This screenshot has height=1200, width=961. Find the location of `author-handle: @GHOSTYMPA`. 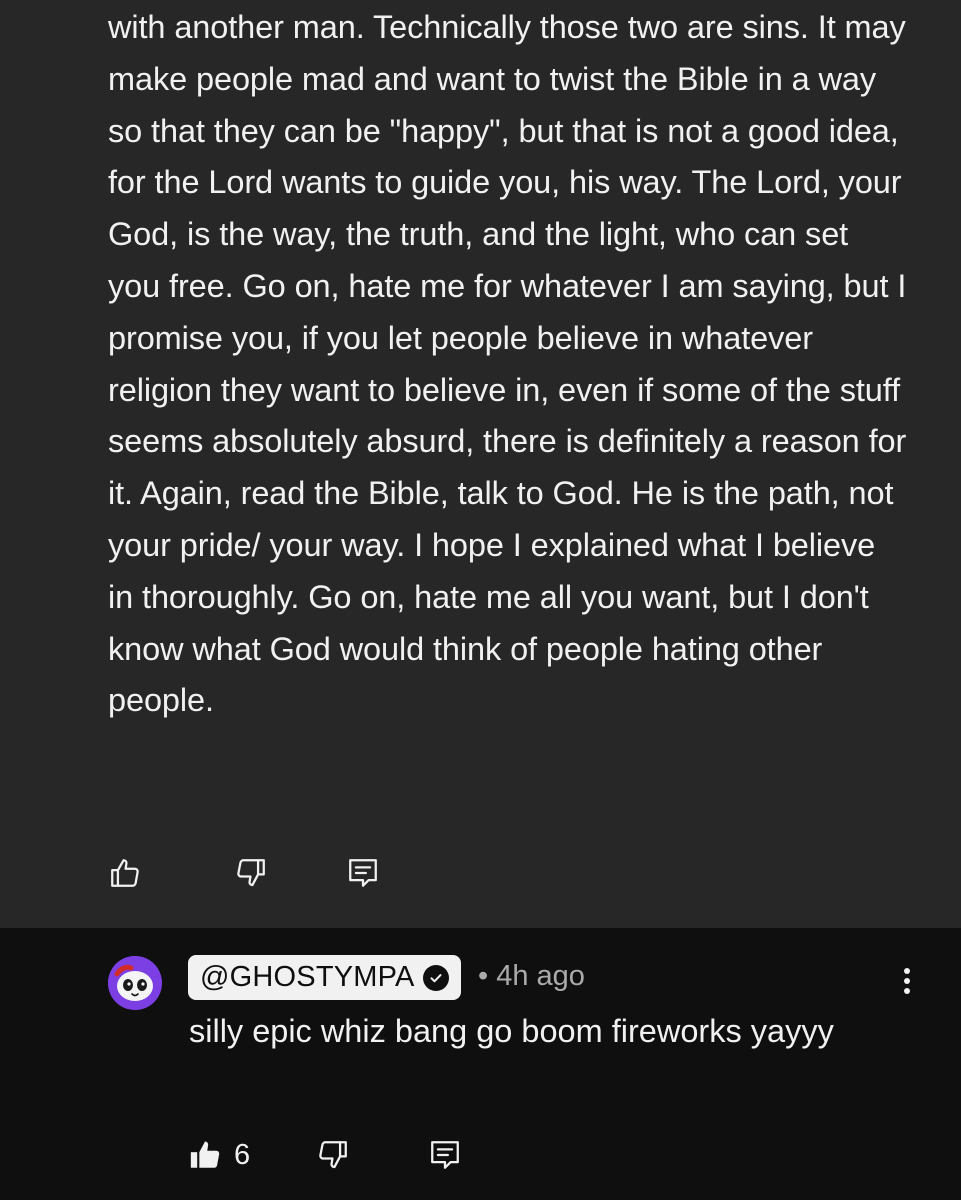

author-handle: @GHOSTYMPA is located at coordinates (324, 977).